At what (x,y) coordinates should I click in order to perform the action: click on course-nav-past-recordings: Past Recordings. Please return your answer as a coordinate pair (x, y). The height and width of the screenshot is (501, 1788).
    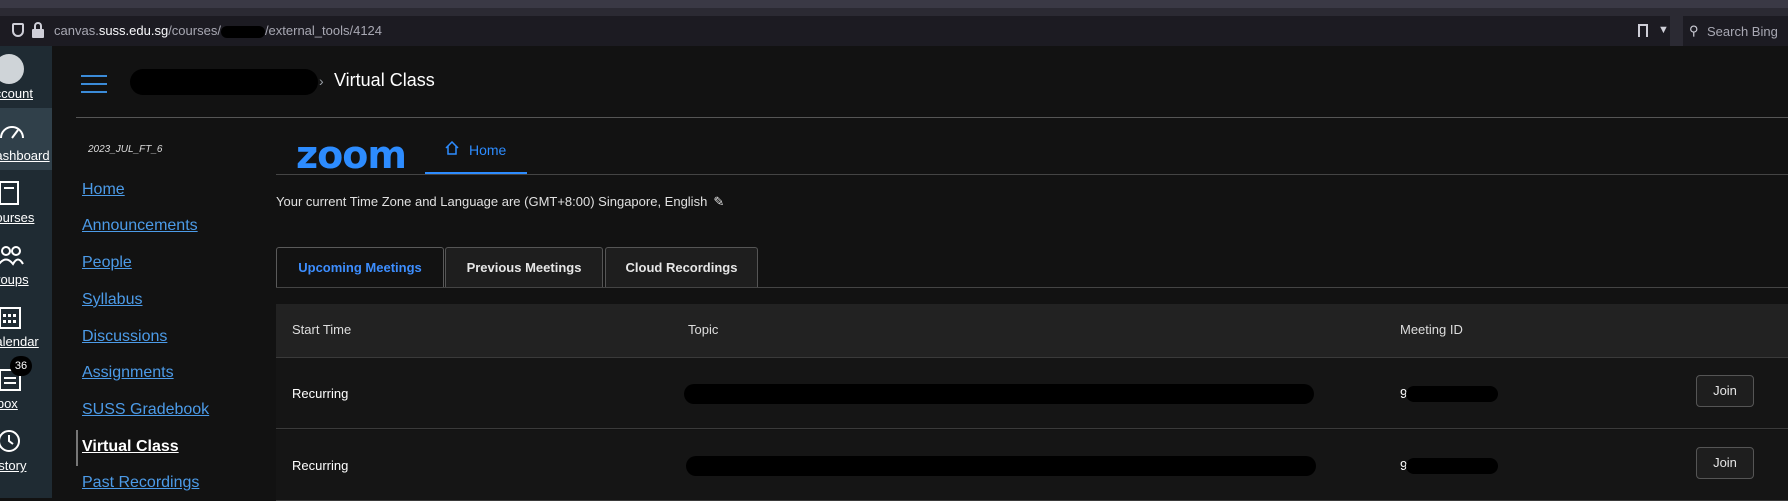
    Looking at the image, I should click on (140, 483).